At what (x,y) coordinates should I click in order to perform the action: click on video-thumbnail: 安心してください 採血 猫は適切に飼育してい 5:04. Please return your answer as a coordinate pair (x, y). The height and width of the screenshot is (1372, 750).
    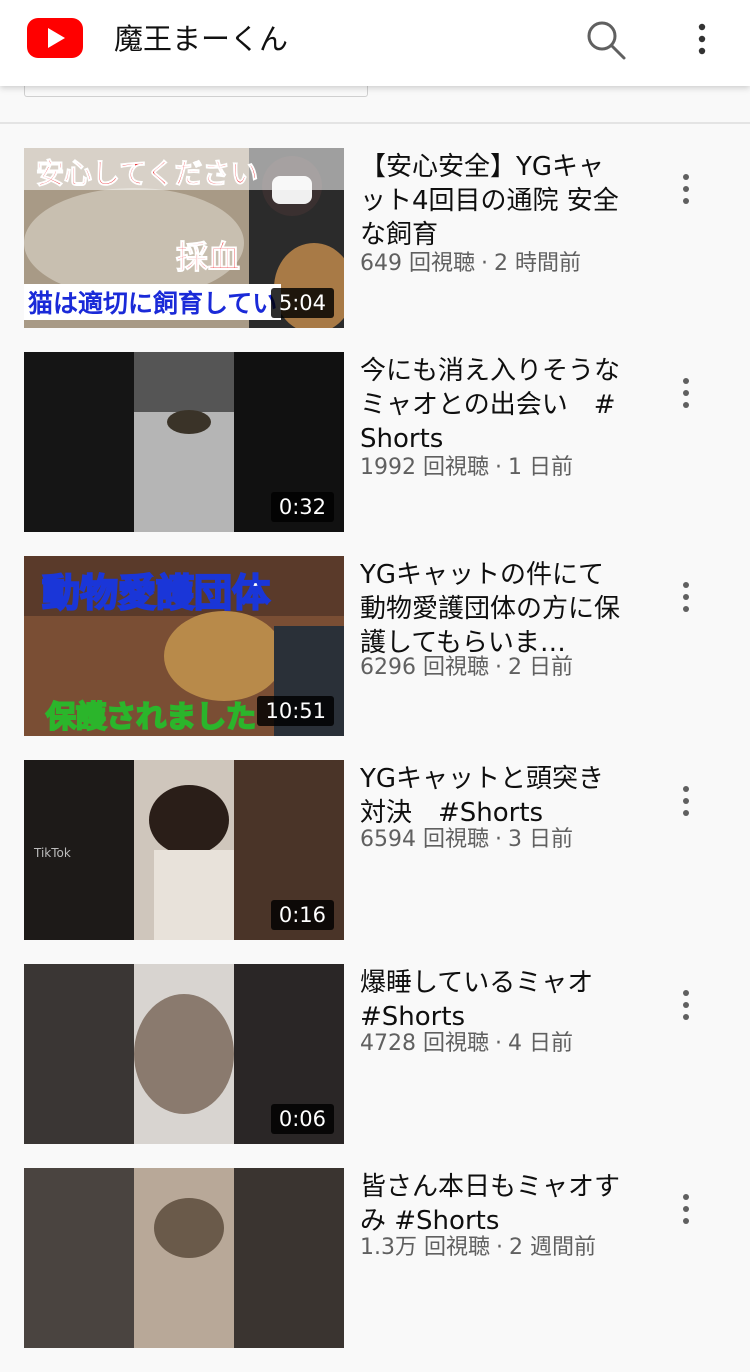
    Looking at the image, I should click on (184, 238).